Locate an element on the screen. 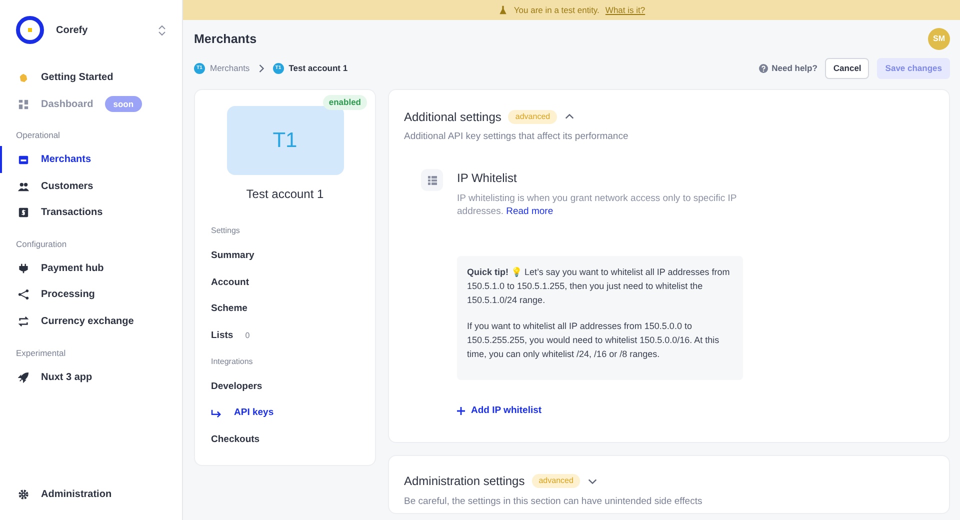 This screenshot has width=960, height=520. tip-text: If you want to whitelist all IP addresses from 150.5.0.0 to 150.5.255.255, you would need to whitelist 150.5.0.0/16. At this time, you can only whitelist /24, /16 or /8 ranges. is located at coordinates (593, 341).